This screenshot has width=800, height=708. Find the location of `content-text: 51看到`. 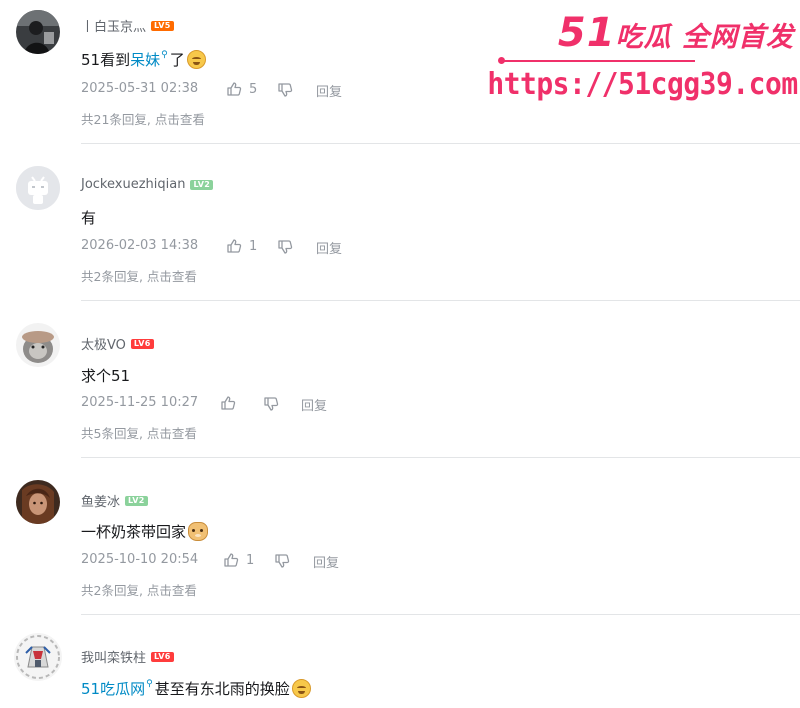

content-text: 51看到 is located at coordinates (106, 60).